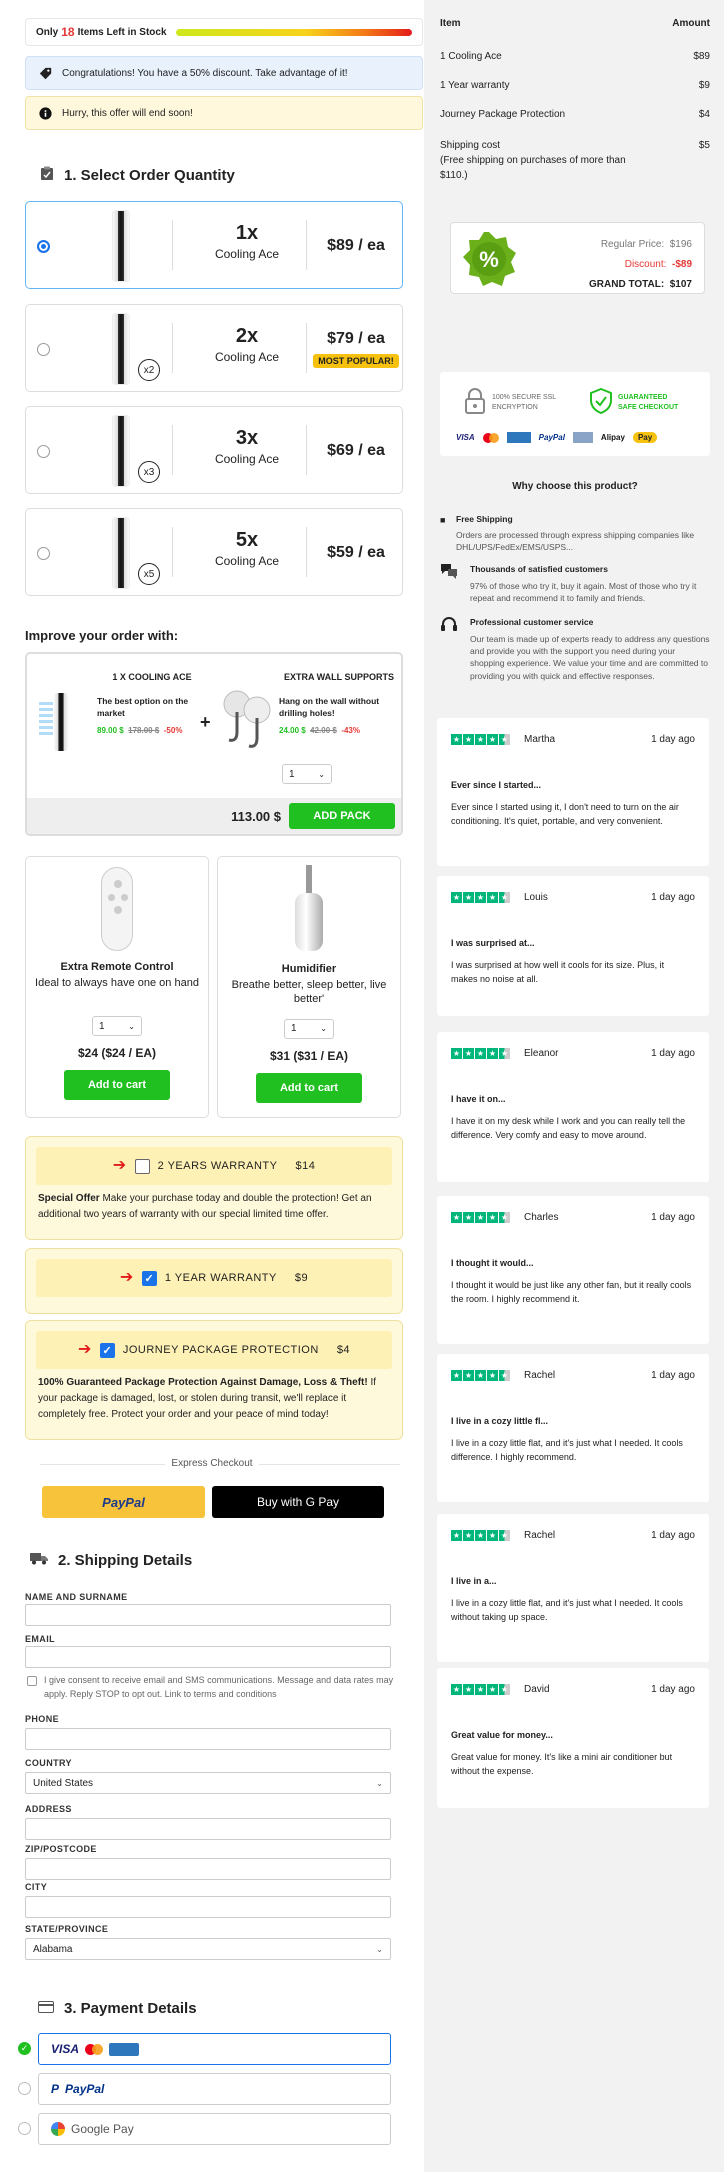  What do you see at coordinates (208, 1949) in the screenshot?
I see `state-select: Alabama ⌄` at bounding box center [208, 1949].